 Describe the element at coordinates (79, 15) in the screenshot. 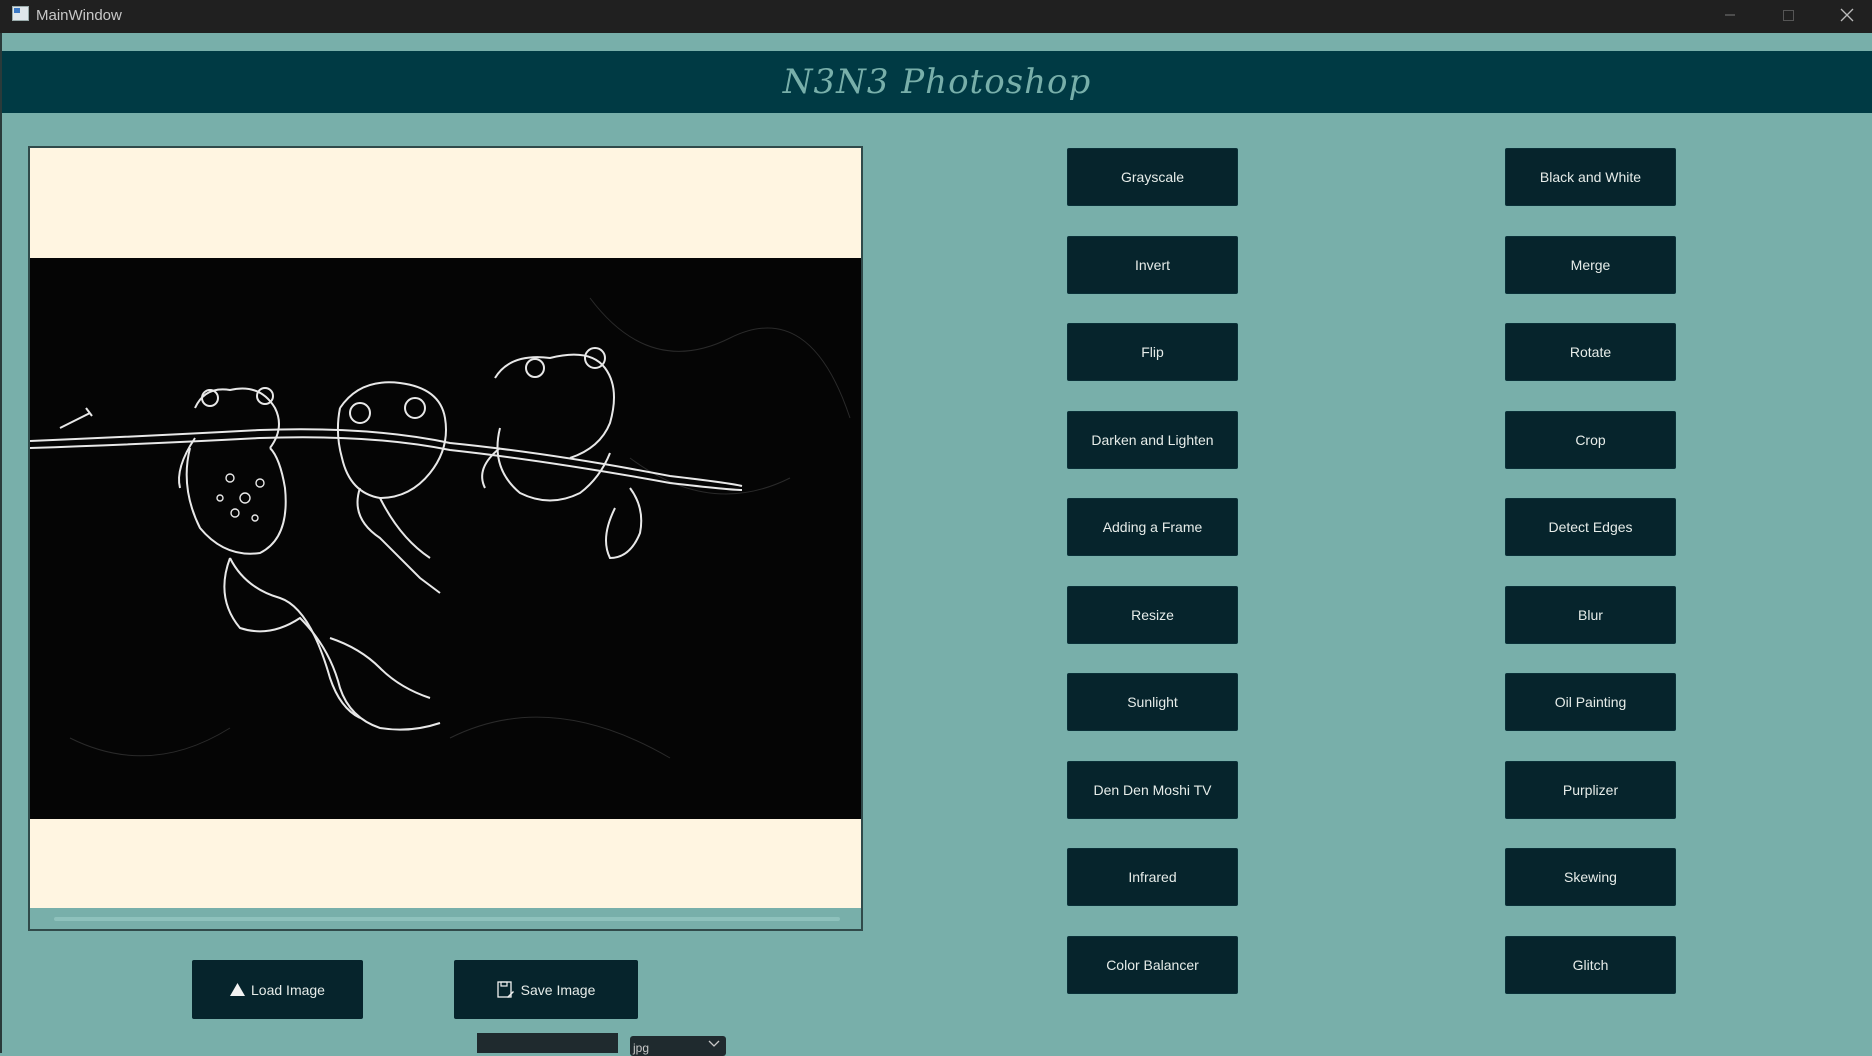

I see `window-title: MainWindow` at that location.